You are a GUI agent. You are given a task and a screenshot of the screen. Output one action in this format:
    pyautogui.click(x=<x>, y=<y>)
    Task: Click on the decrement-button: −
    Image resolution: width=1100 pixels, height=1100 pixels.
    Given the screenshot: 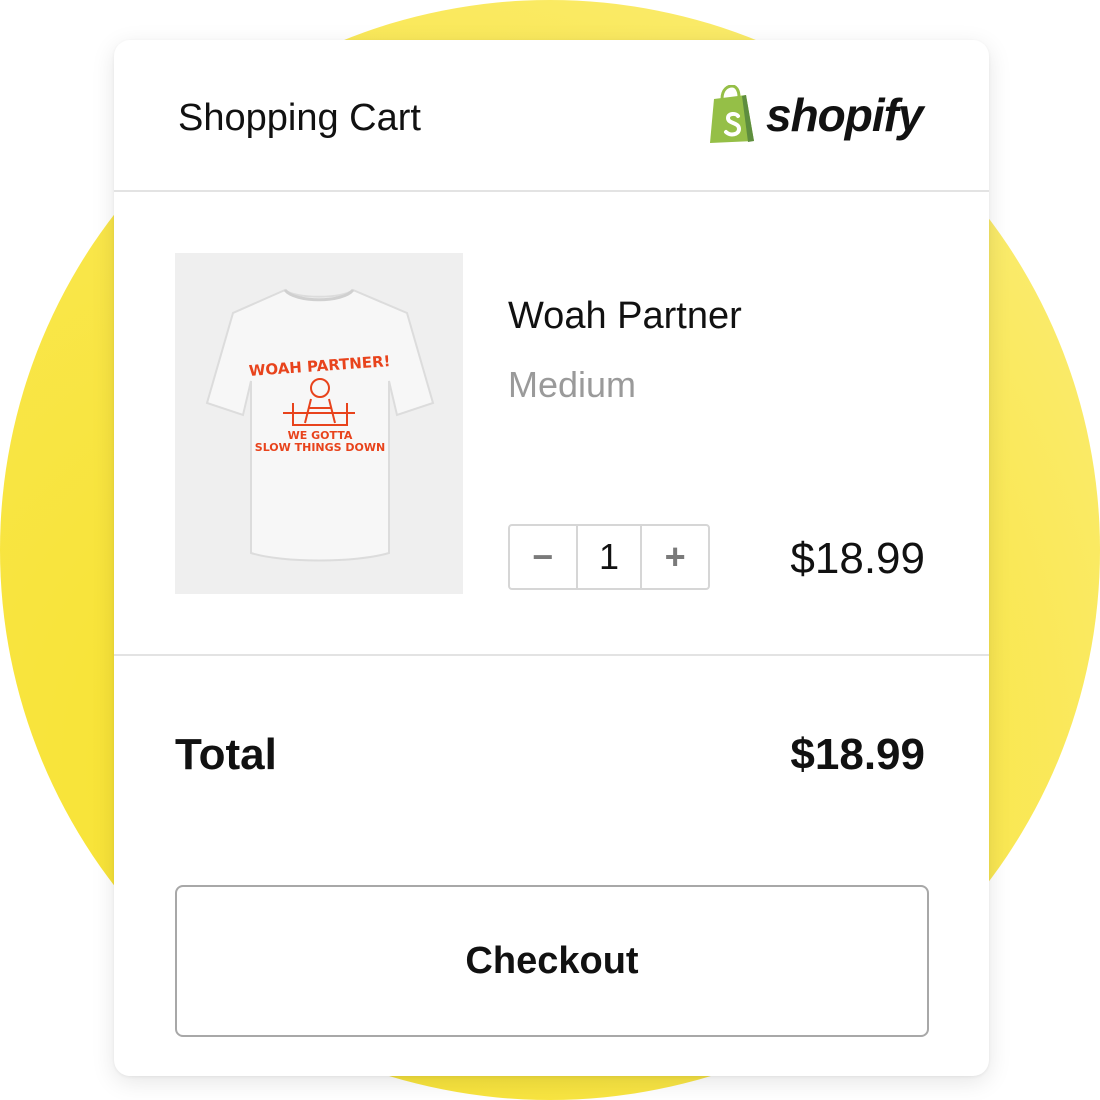 What is the action you would take?
    pyautogui.click(x=543, y=557)
    